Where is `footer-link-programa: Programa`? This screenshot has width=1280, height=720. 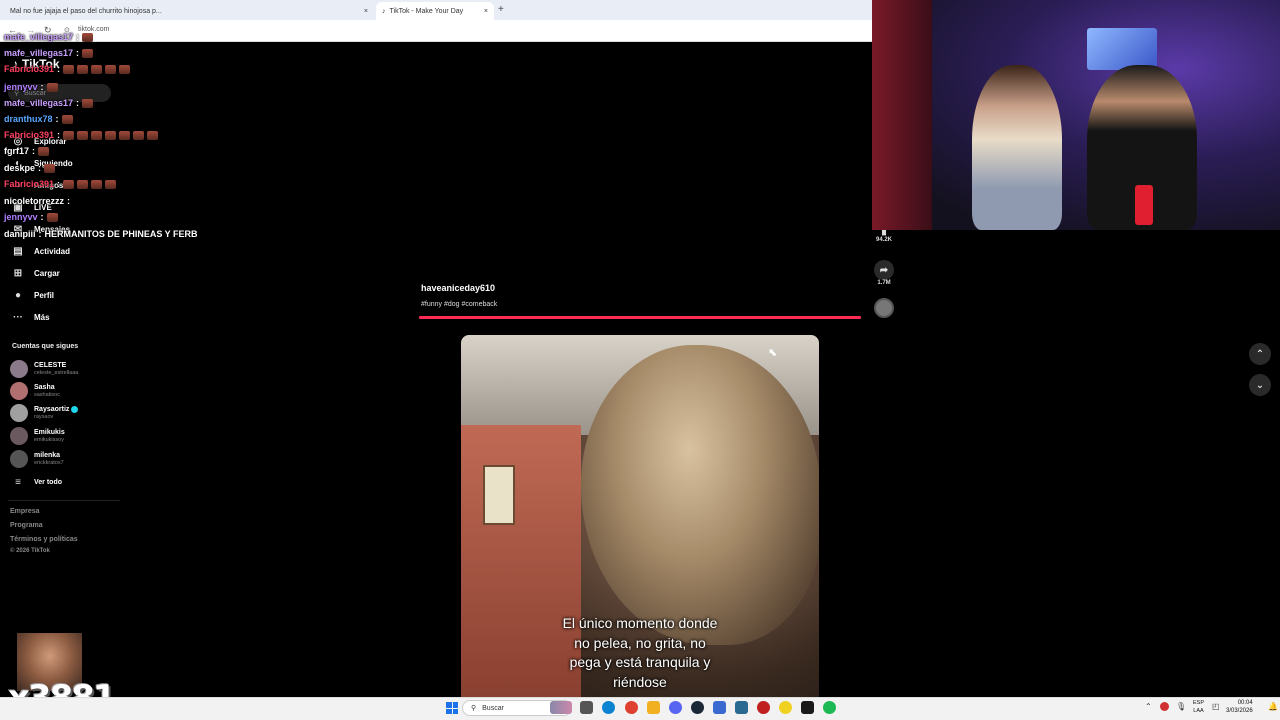
footer-link-programa: Programa is located at coordinates (26, 525).